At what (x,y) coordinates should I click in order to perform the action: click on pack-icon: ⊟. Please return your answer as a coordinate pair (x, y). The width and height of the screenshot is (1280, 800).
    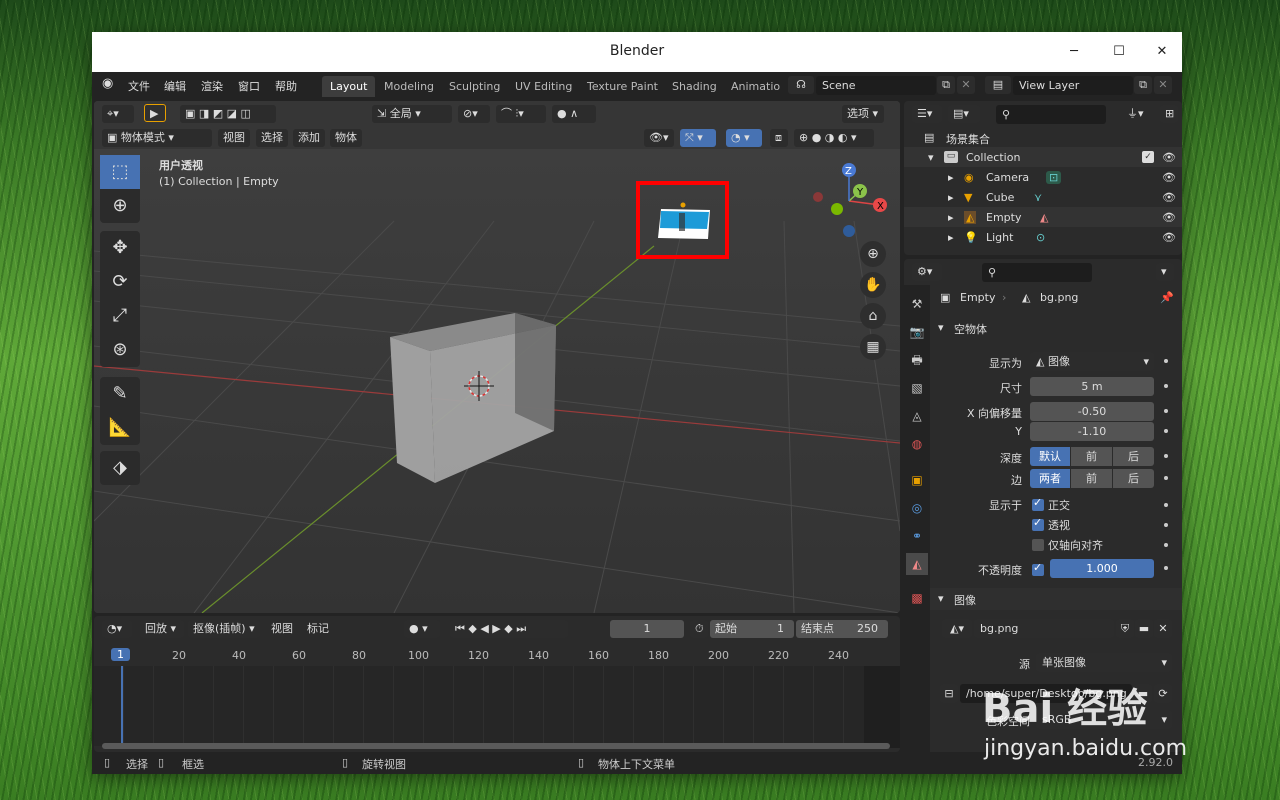
    Looking at the image, I should click on (949, 693).